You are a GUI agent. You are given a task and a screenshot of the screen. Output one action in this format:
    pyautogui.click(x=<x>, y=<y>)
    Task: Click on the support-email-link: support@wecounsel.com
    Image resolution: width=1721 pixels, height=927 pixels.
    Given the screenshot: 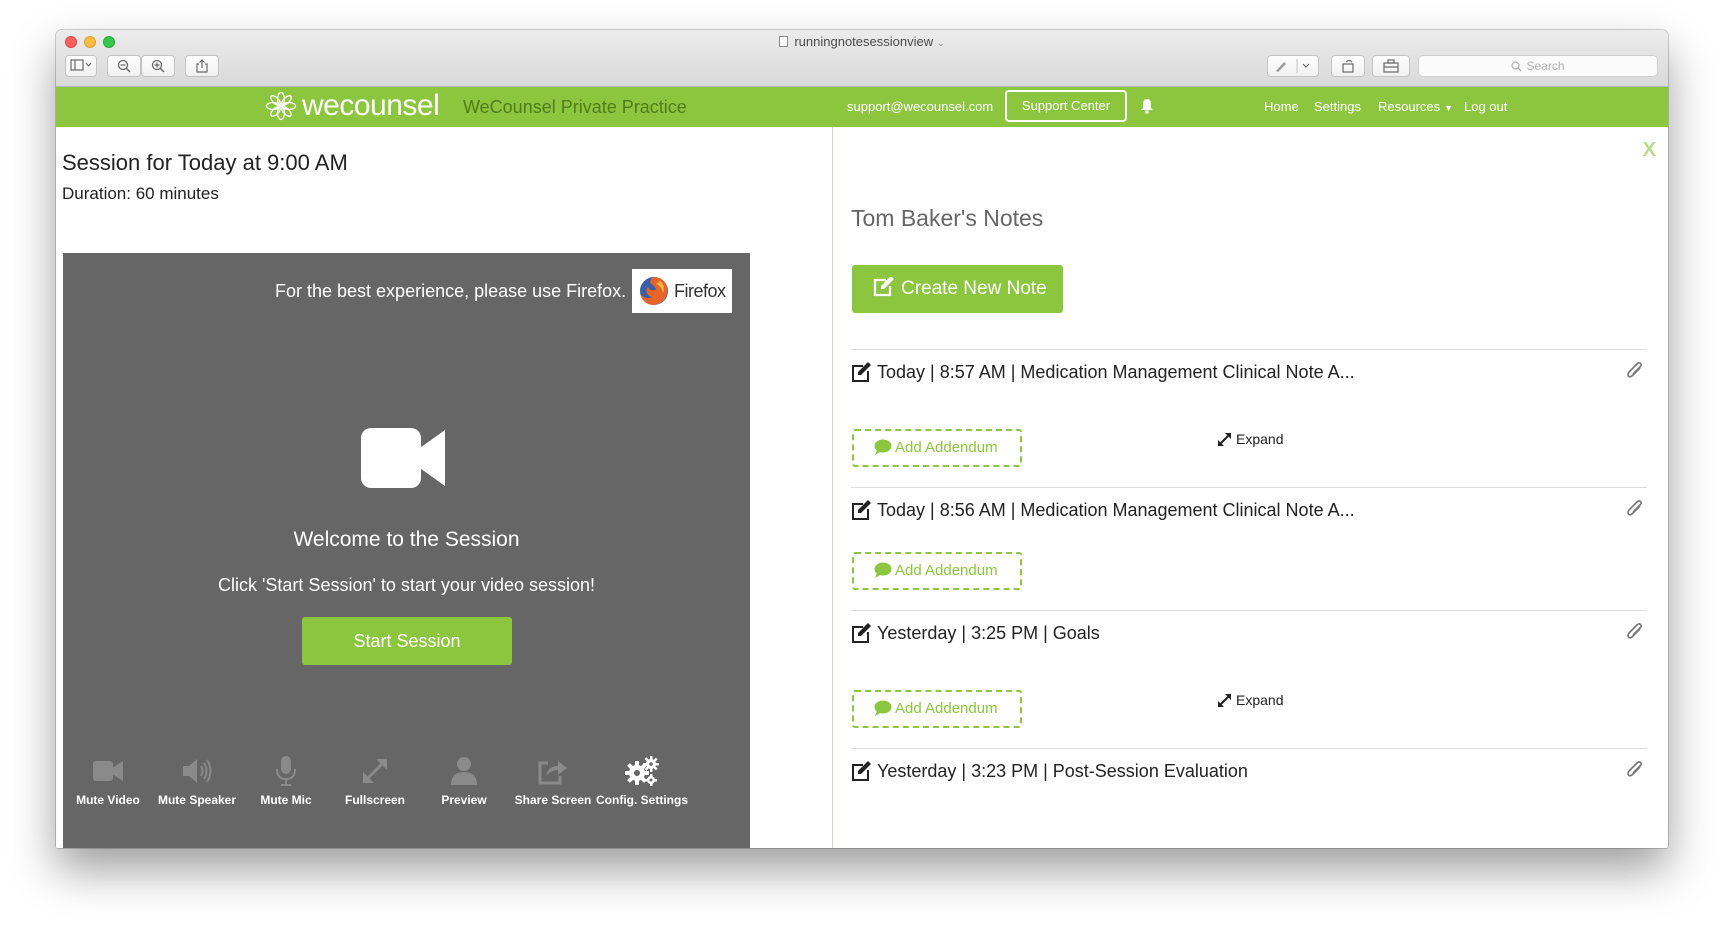 What is the action you would take?
    pyautogui.click(x=920, y=106)
    